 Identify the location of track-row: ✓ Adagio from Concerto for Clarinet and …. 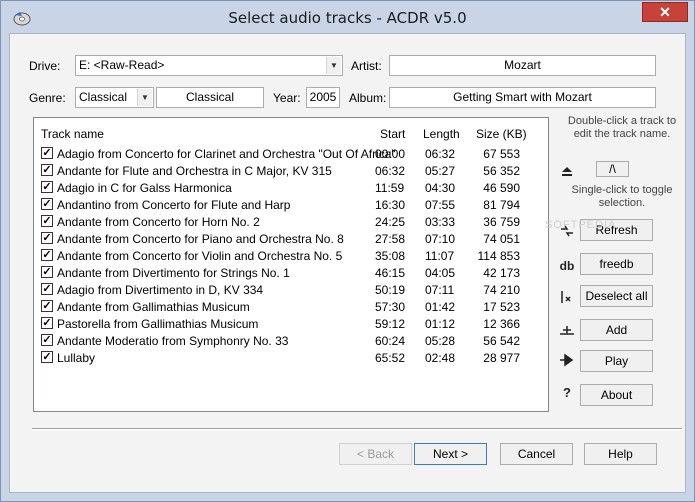
(291, 153).